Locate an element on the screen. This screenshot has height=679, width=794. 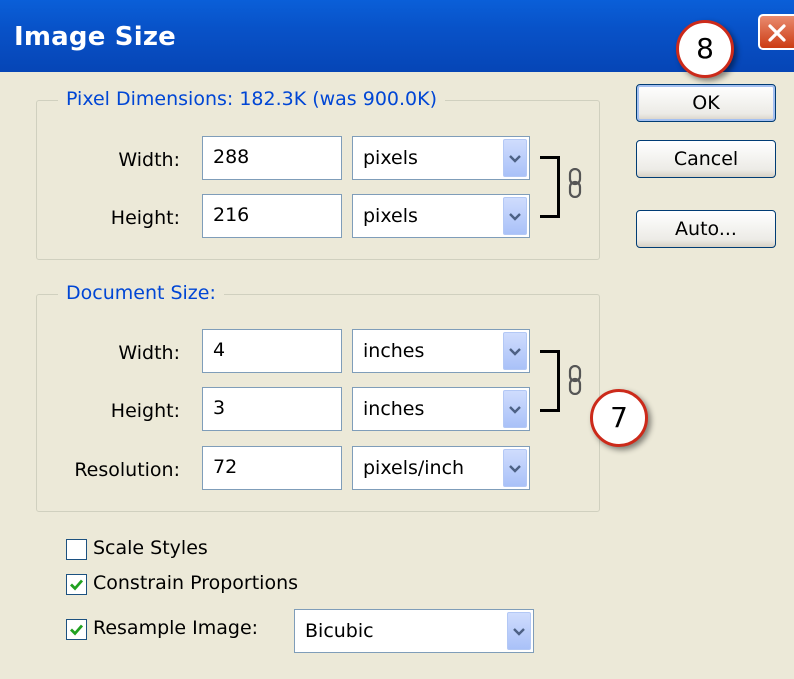
step-callout-8: 8 is located at coordinates (705, 49).